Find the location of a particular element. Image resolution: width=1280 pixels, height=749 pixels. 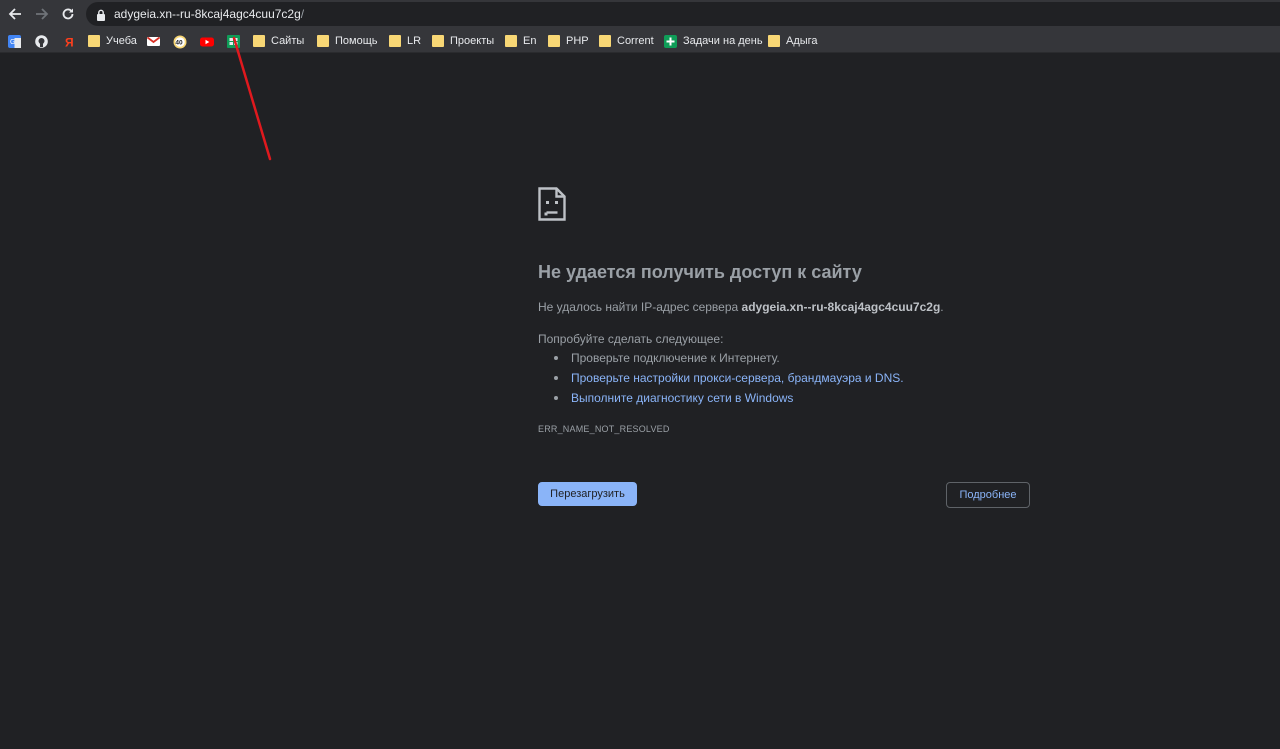

back-icon is located at coordinates (15, 14).